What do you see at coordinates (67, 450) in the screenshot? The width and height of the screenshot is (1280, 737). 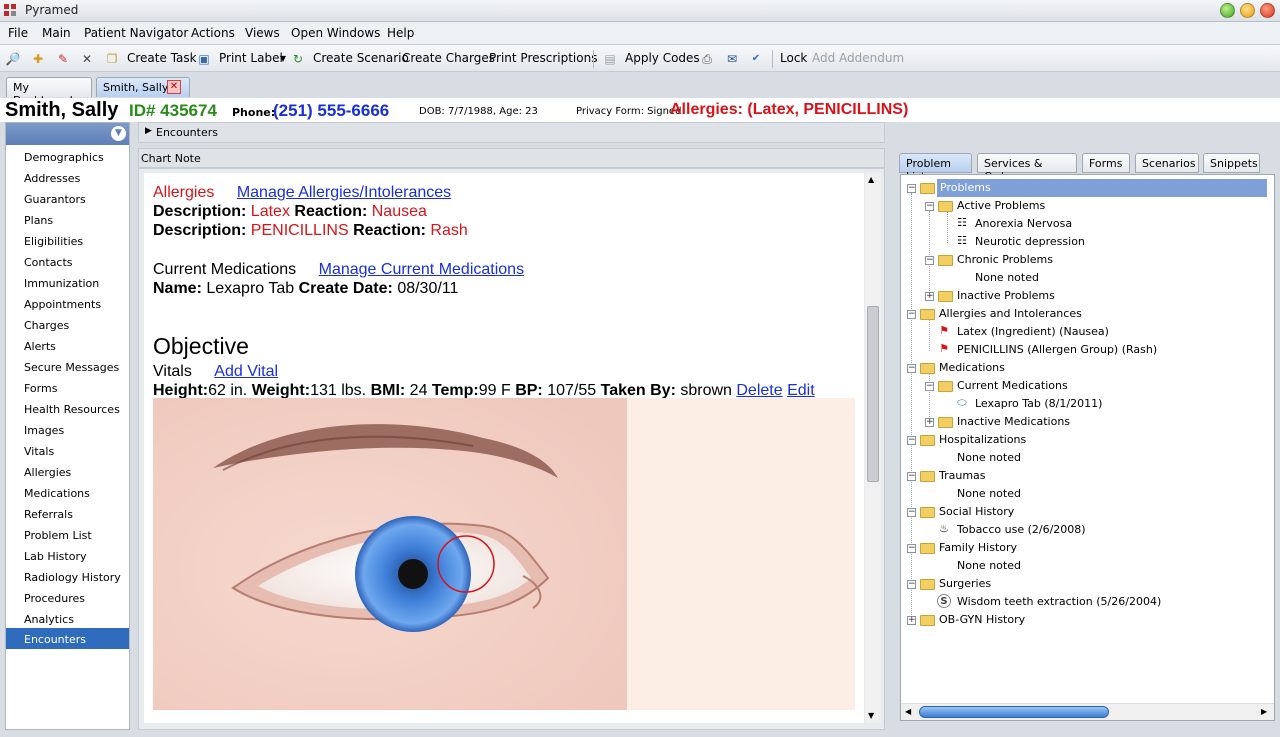 I see `sidebar-item-vitals: Vitals` at bounding box center [67, 450].